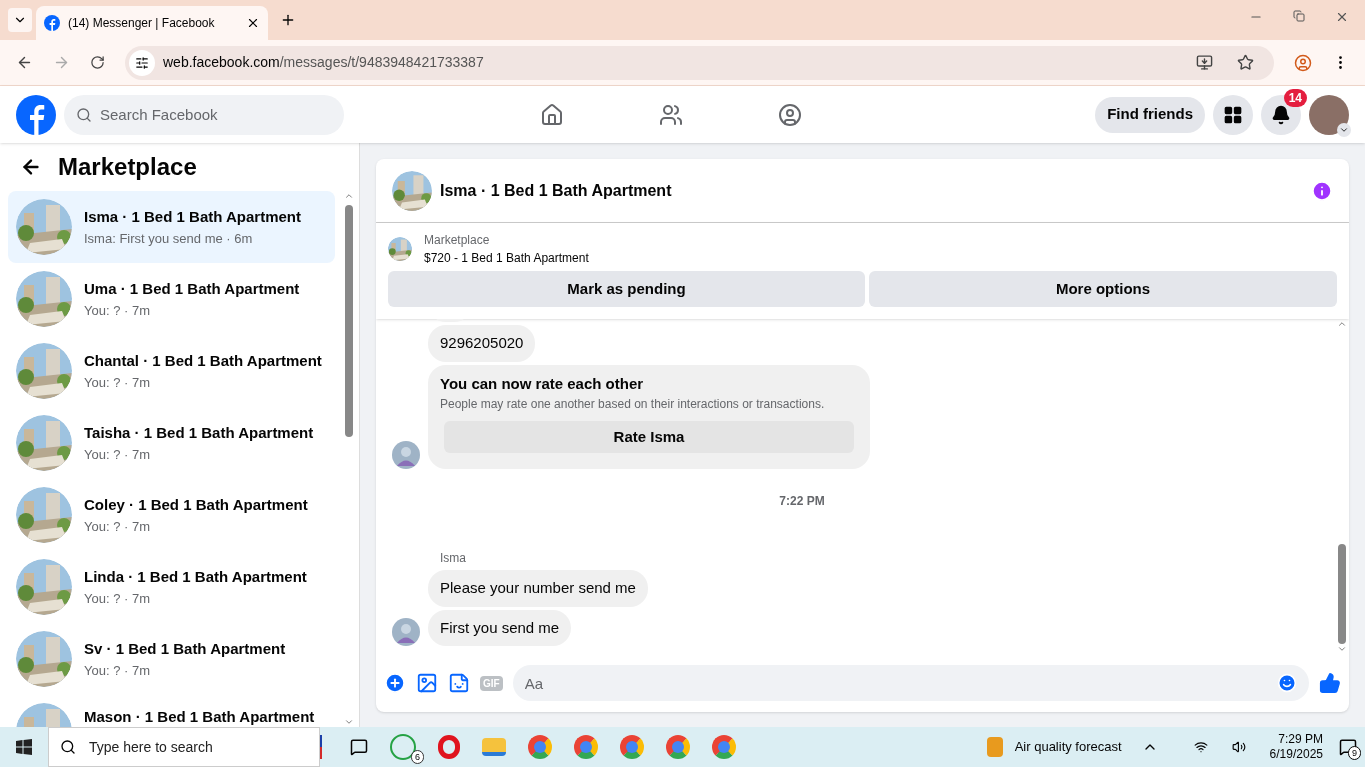  What do you see at coordinates (500, 627) in the screenshot?
I see `message-bubble: First you send me` at bounding box center [500, 627].